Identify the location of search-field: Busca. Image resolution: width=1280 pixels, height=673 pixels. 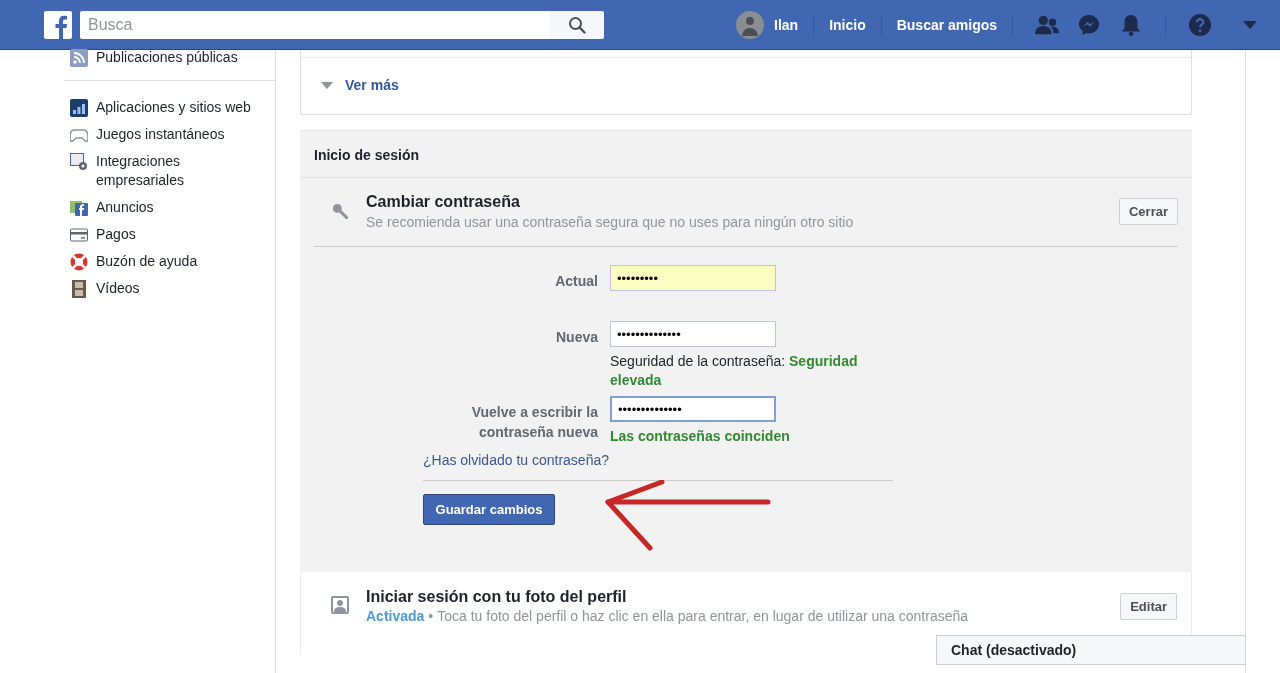
(315, 24).